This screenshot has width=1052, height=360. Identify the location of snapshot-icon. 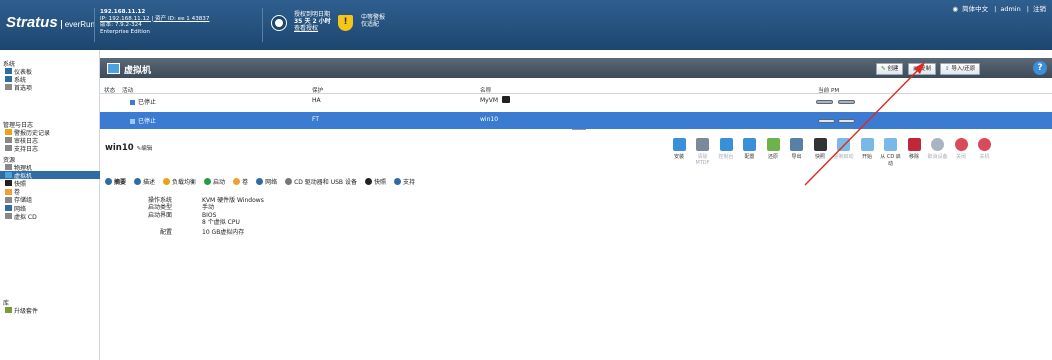
(506, 99).